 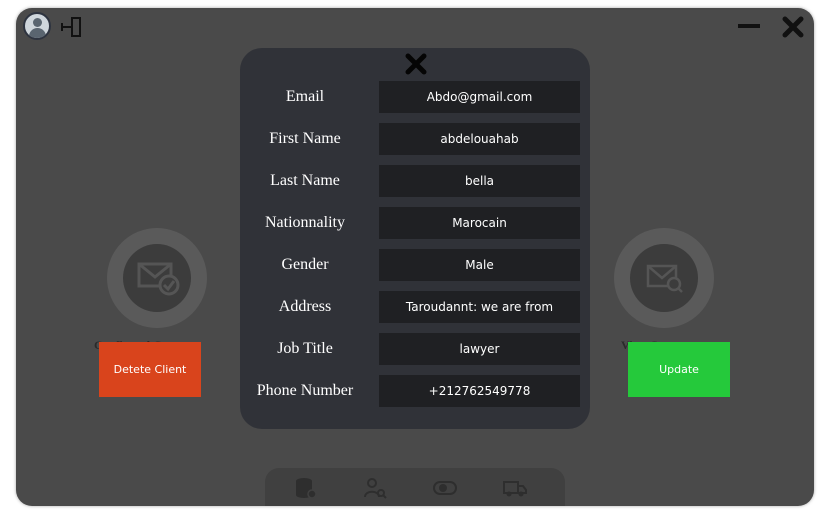 What do you see at coordinates (375, 488) in the screenshot?
I see `user-search-icon` at bounding box center [375, 488].